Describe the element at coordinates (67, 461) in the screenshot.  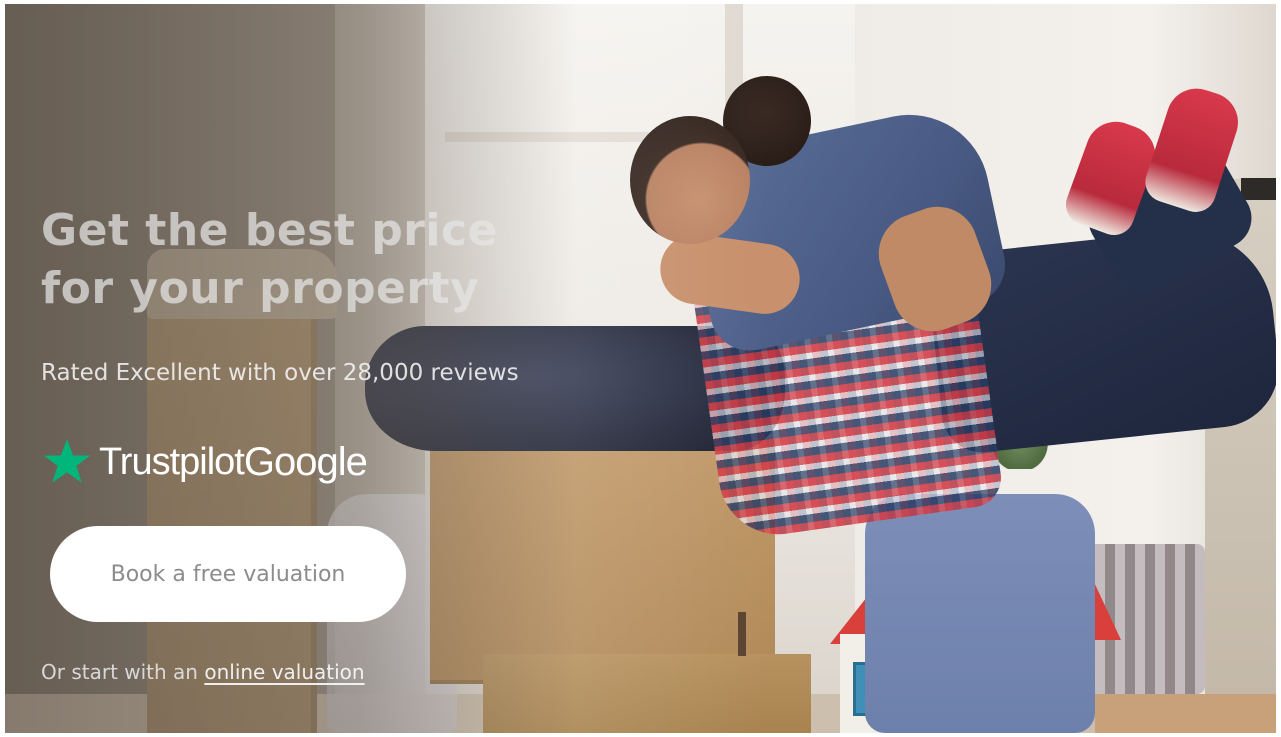
I see `trustpilot-star-icon` at that location.